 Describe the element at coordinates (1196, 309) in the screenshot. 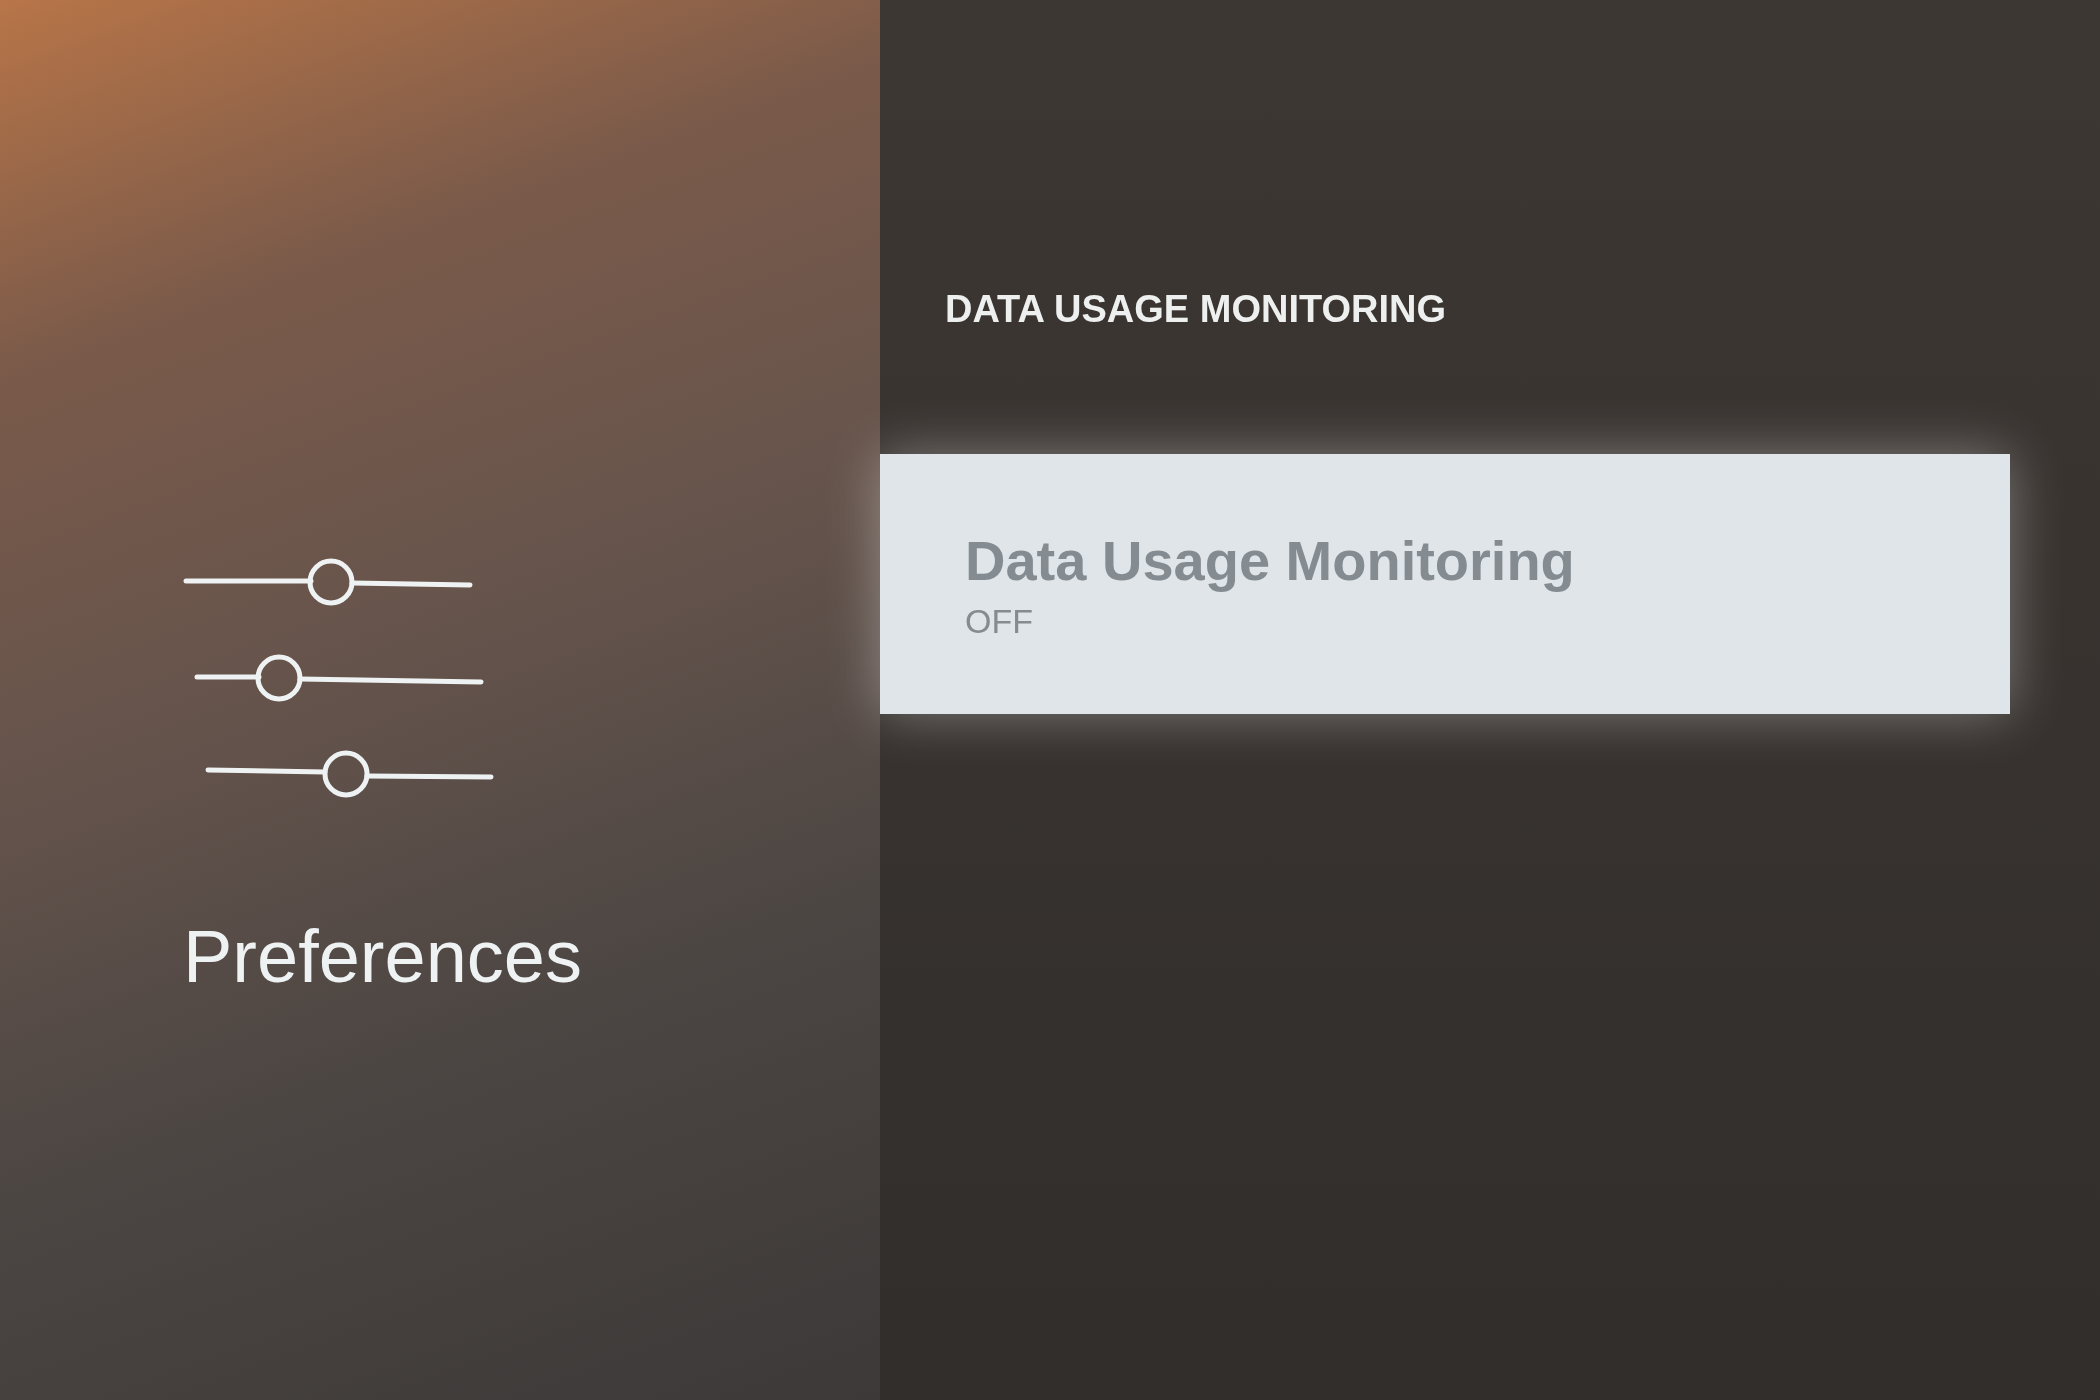

I see `section-heading: DATA USAGE MONITORING` at that location.